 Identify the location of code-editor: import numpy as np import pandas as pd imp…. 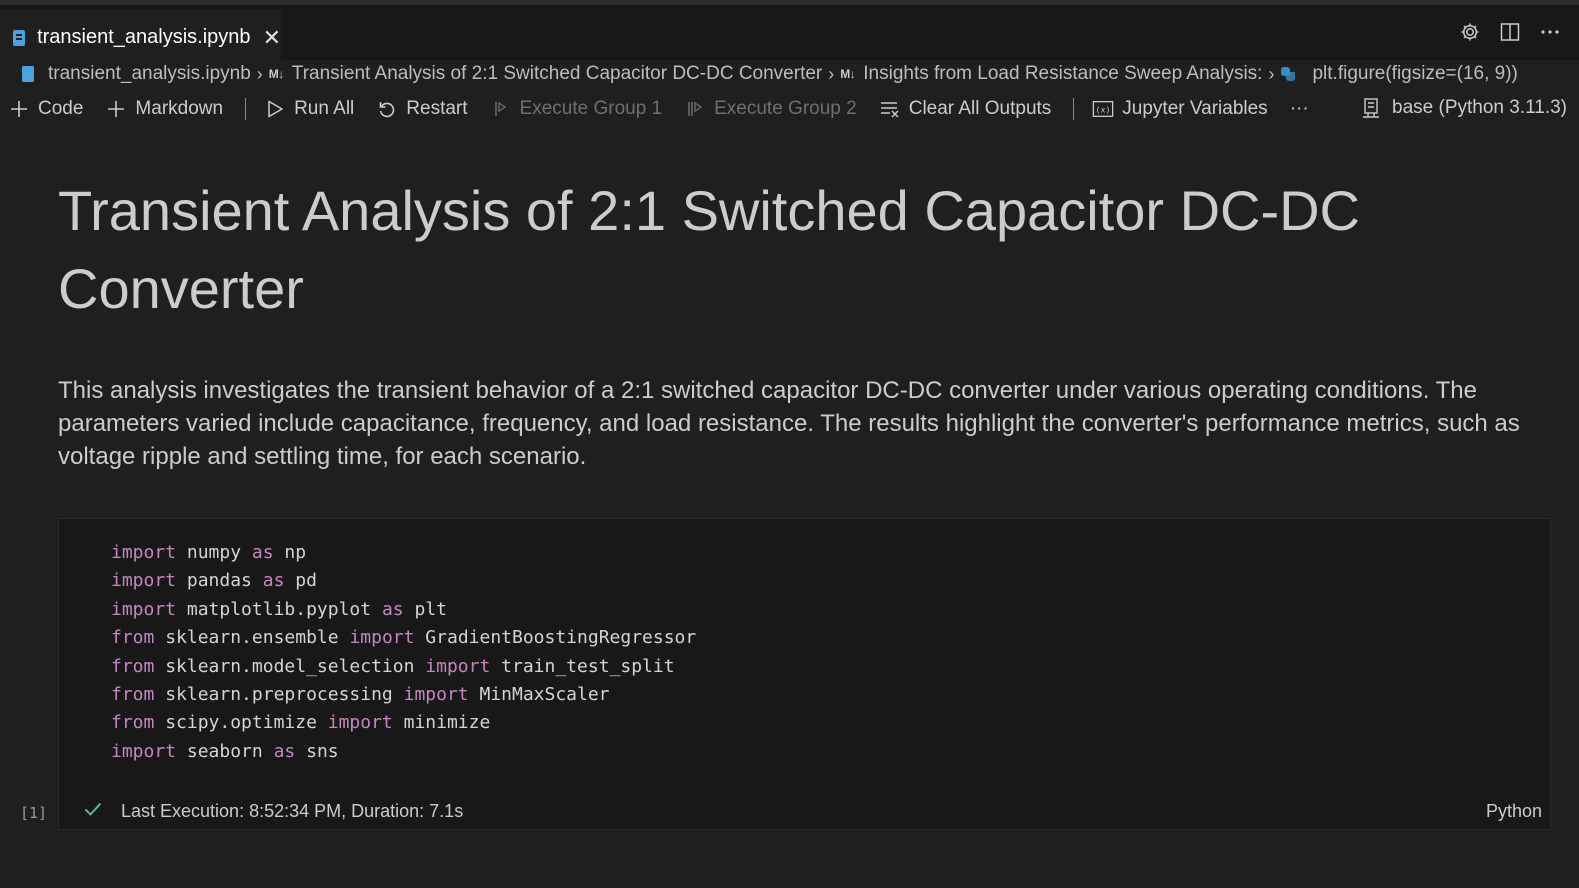
(403, 652).